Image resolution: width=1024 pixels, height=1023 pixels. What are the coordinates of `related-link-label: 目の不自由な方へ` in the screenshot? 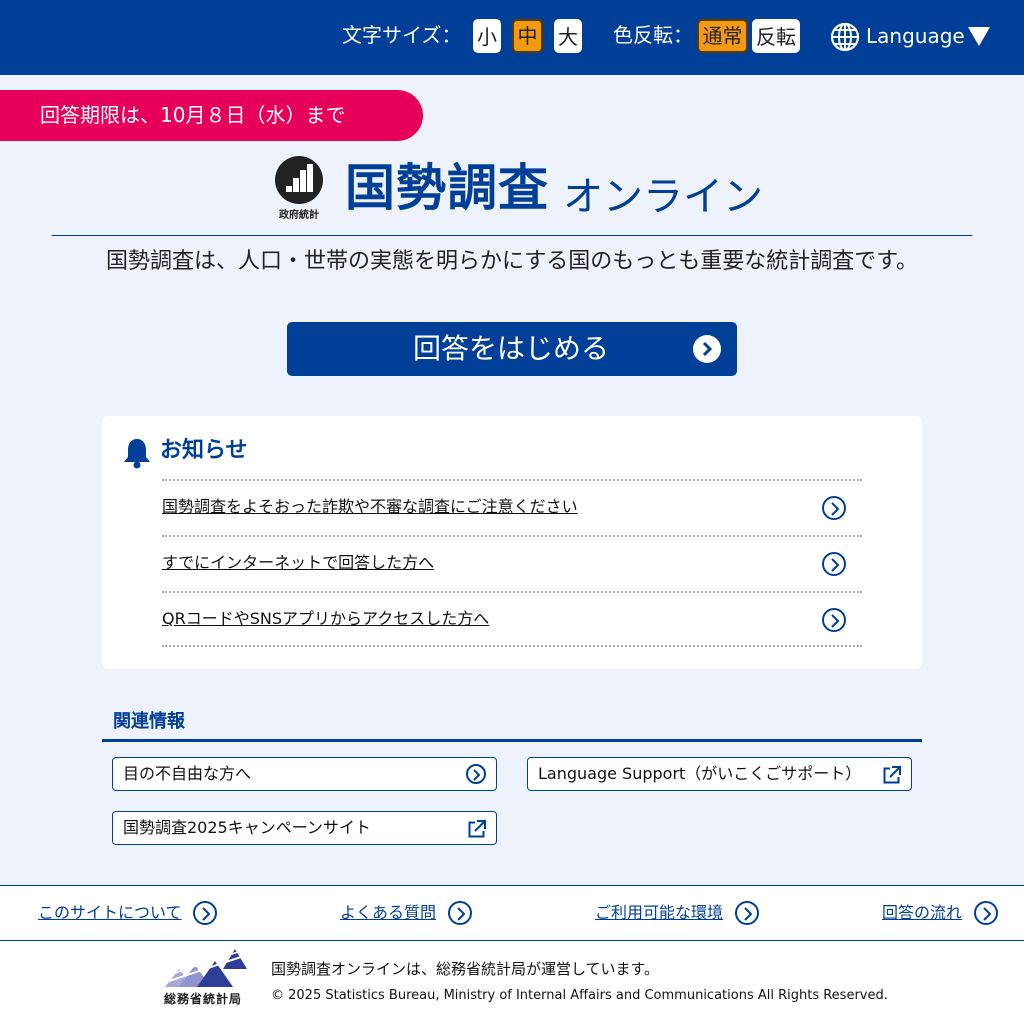 It's located at (187, 773).